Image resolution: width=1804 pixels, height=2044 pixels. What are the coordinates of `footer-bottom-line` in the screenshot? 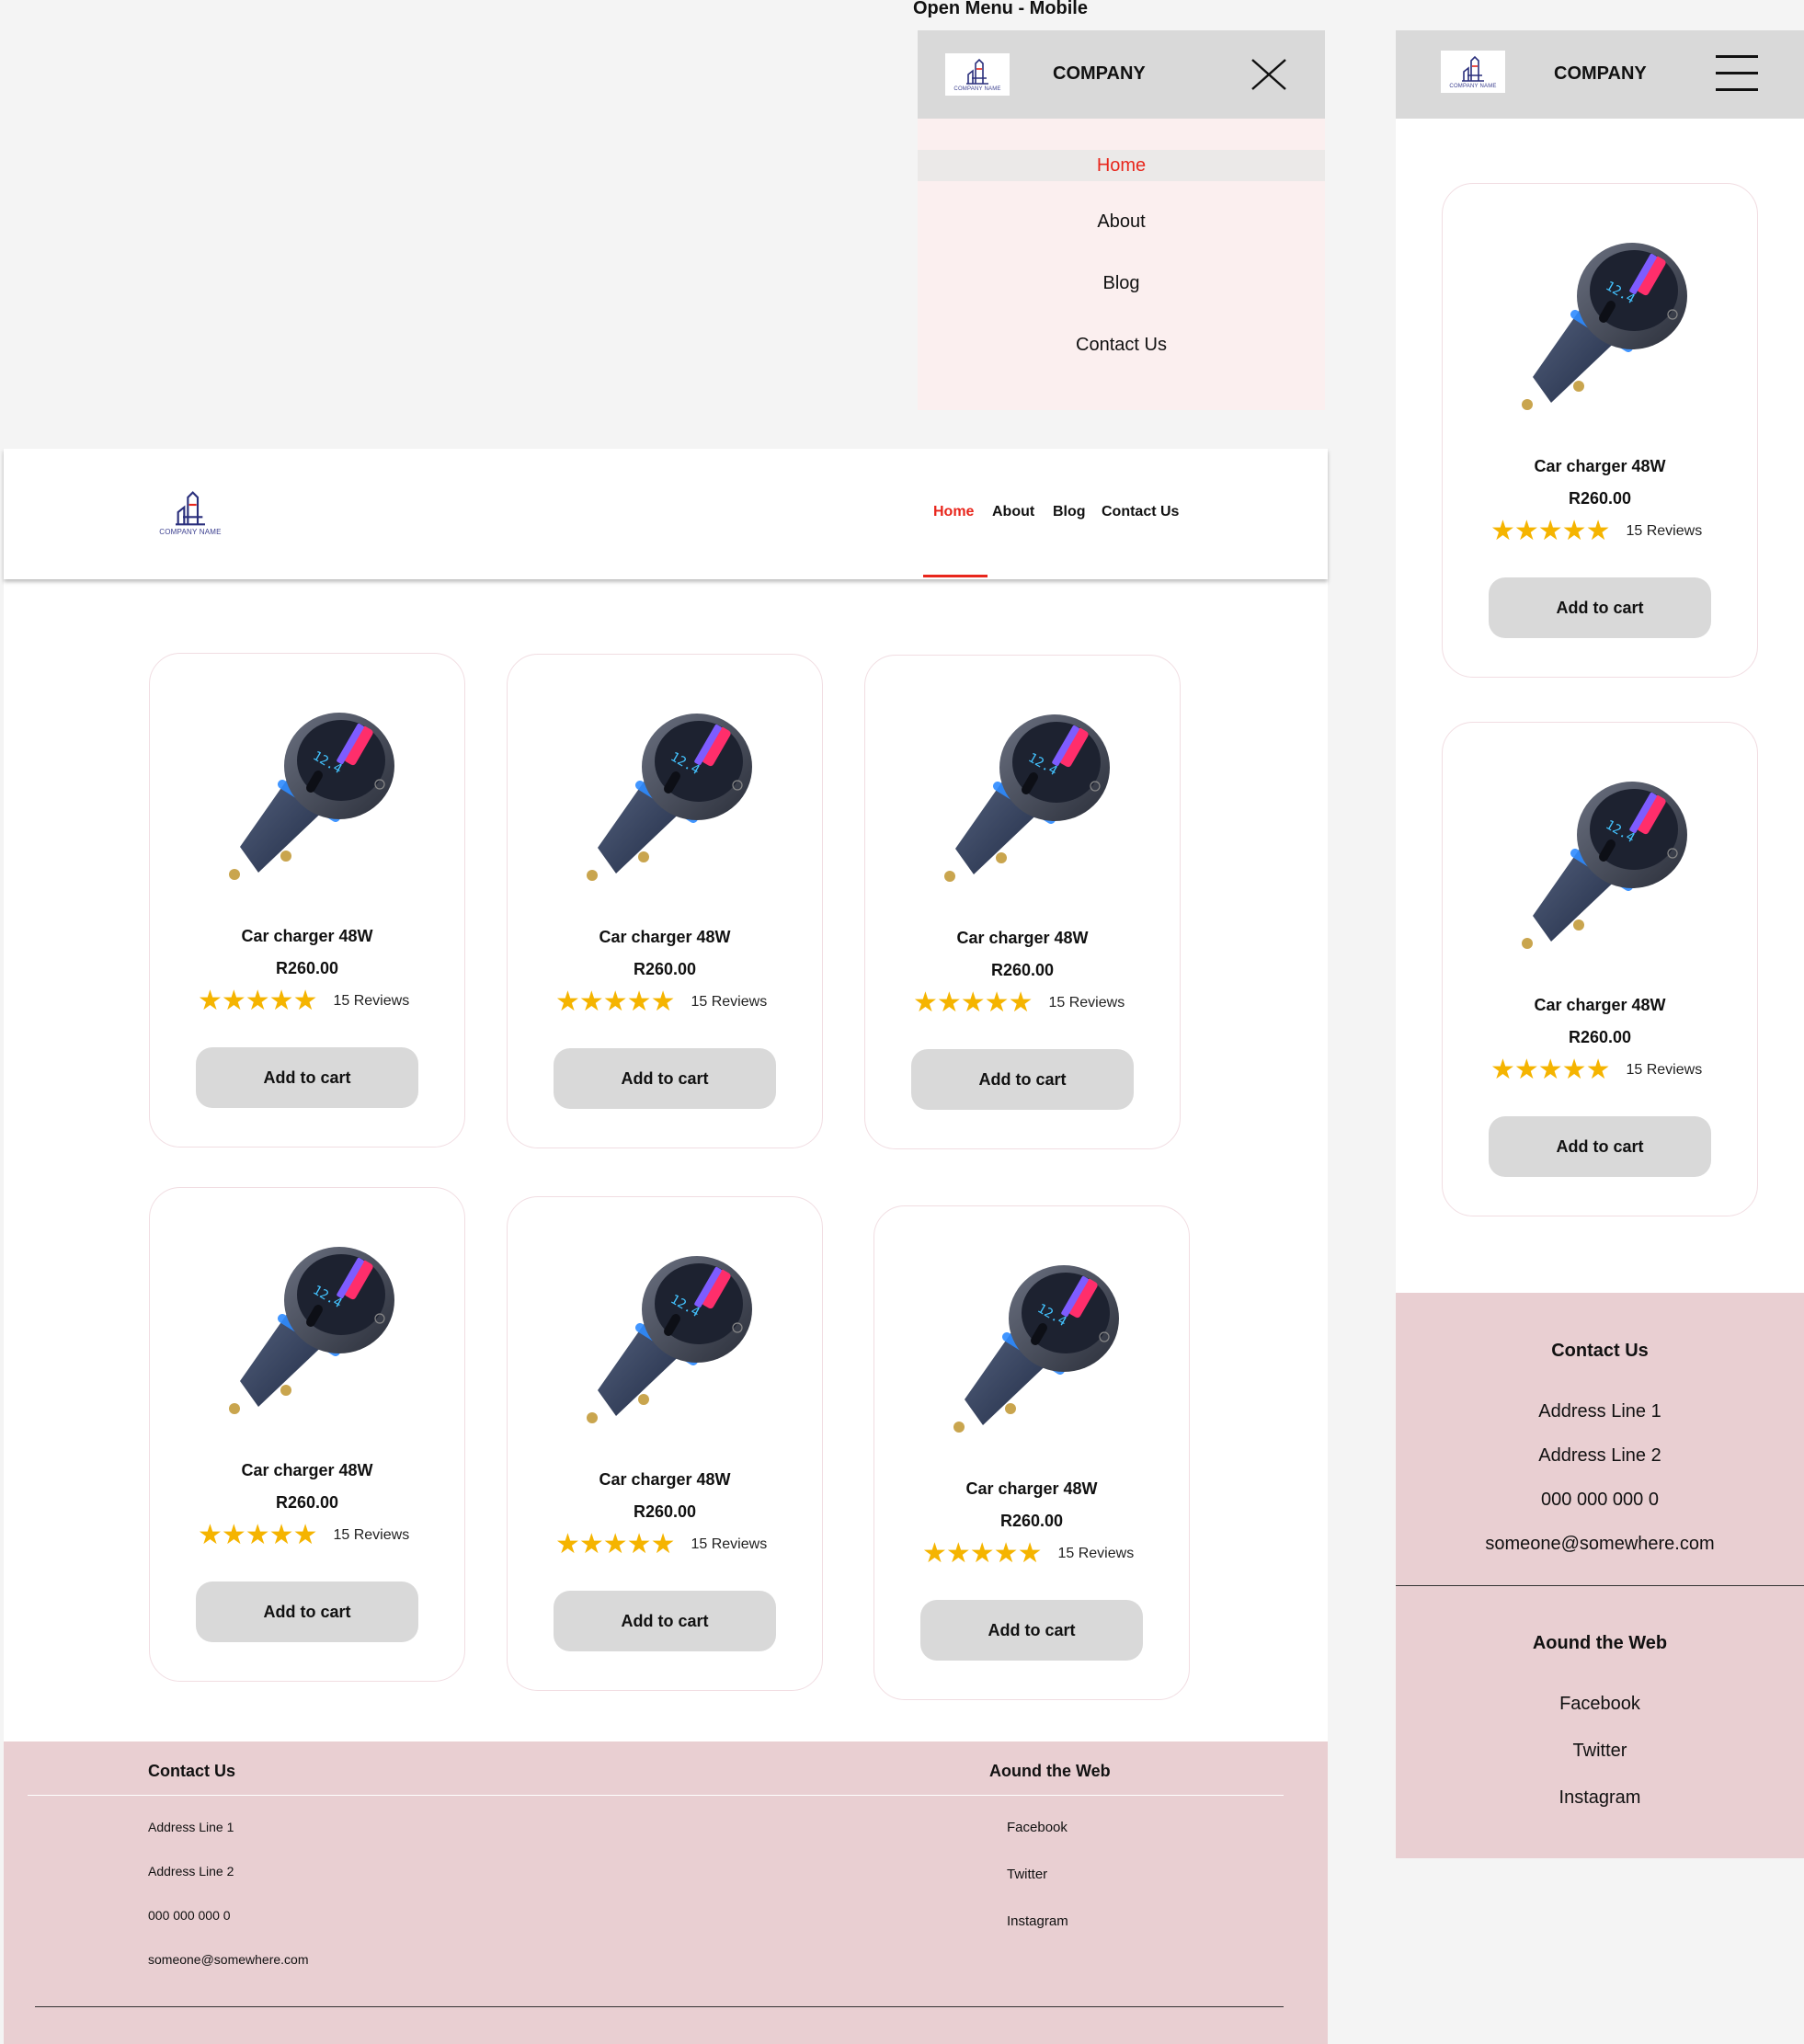 It's located at (659, 2006).